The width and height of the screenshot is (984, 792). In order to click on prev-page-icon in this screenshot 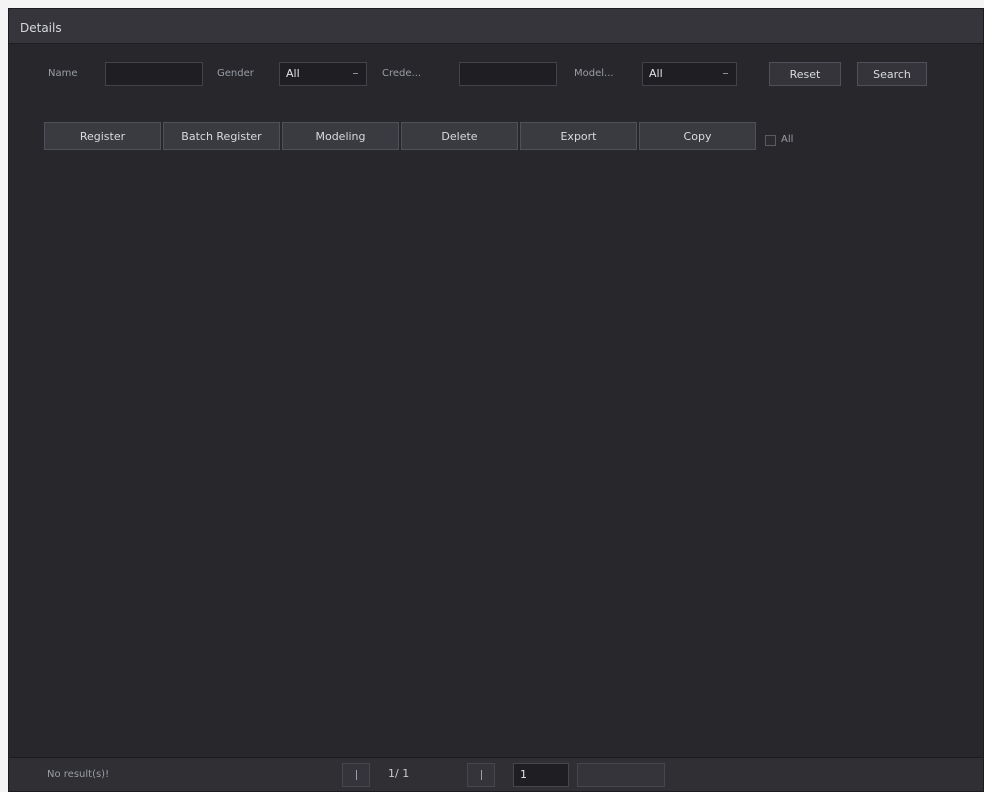, I will do `click(356, 775)`.